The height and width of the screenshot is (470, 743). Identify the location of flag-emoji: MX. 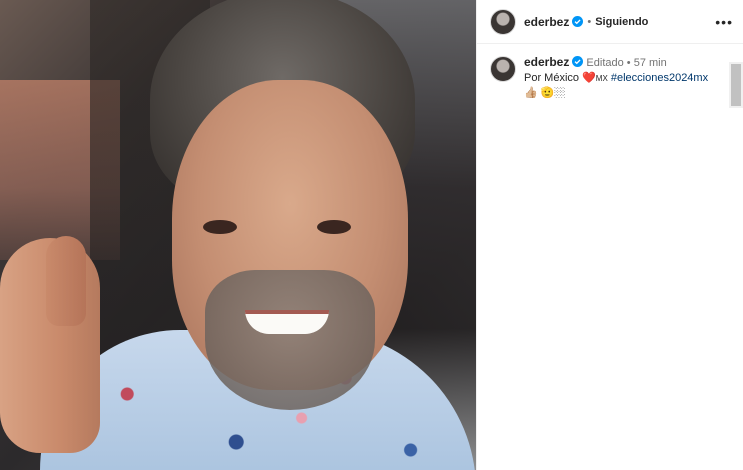
(601, 78).